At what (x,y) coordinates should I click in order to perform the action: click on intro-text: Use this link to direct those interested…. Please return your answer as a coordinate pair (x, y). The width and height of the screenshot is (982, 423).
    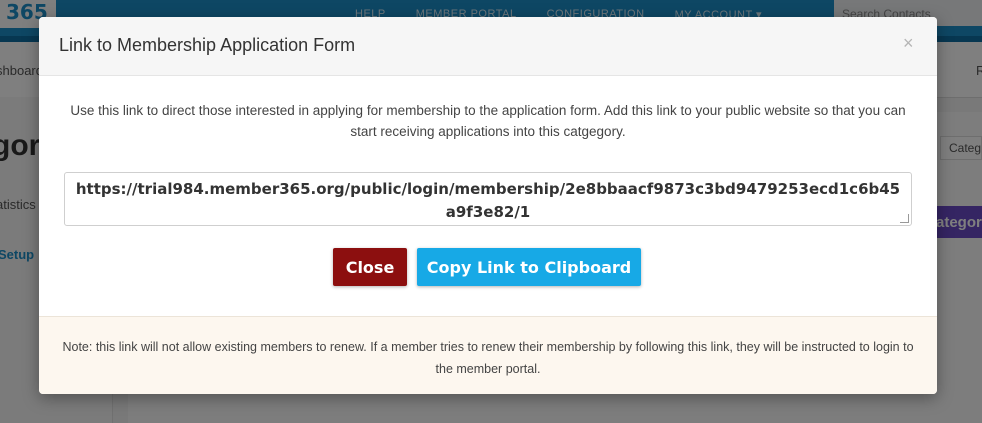
    Looking at the image, I should click on (488, 121).